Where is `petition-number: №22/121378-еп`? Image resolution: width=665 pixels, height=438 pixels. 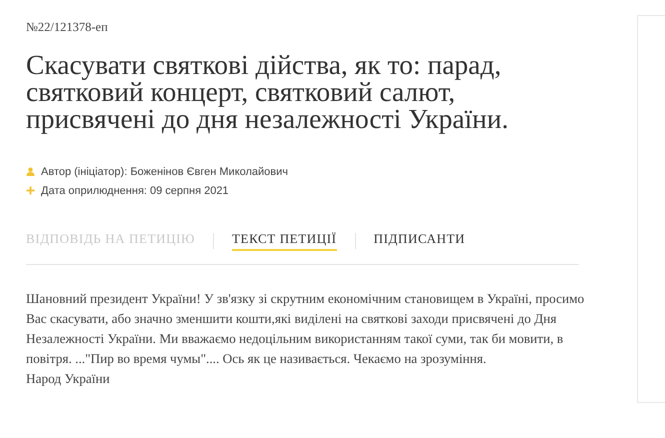 petition-number: №22/121378-еп is located at coordinates (67, 27).